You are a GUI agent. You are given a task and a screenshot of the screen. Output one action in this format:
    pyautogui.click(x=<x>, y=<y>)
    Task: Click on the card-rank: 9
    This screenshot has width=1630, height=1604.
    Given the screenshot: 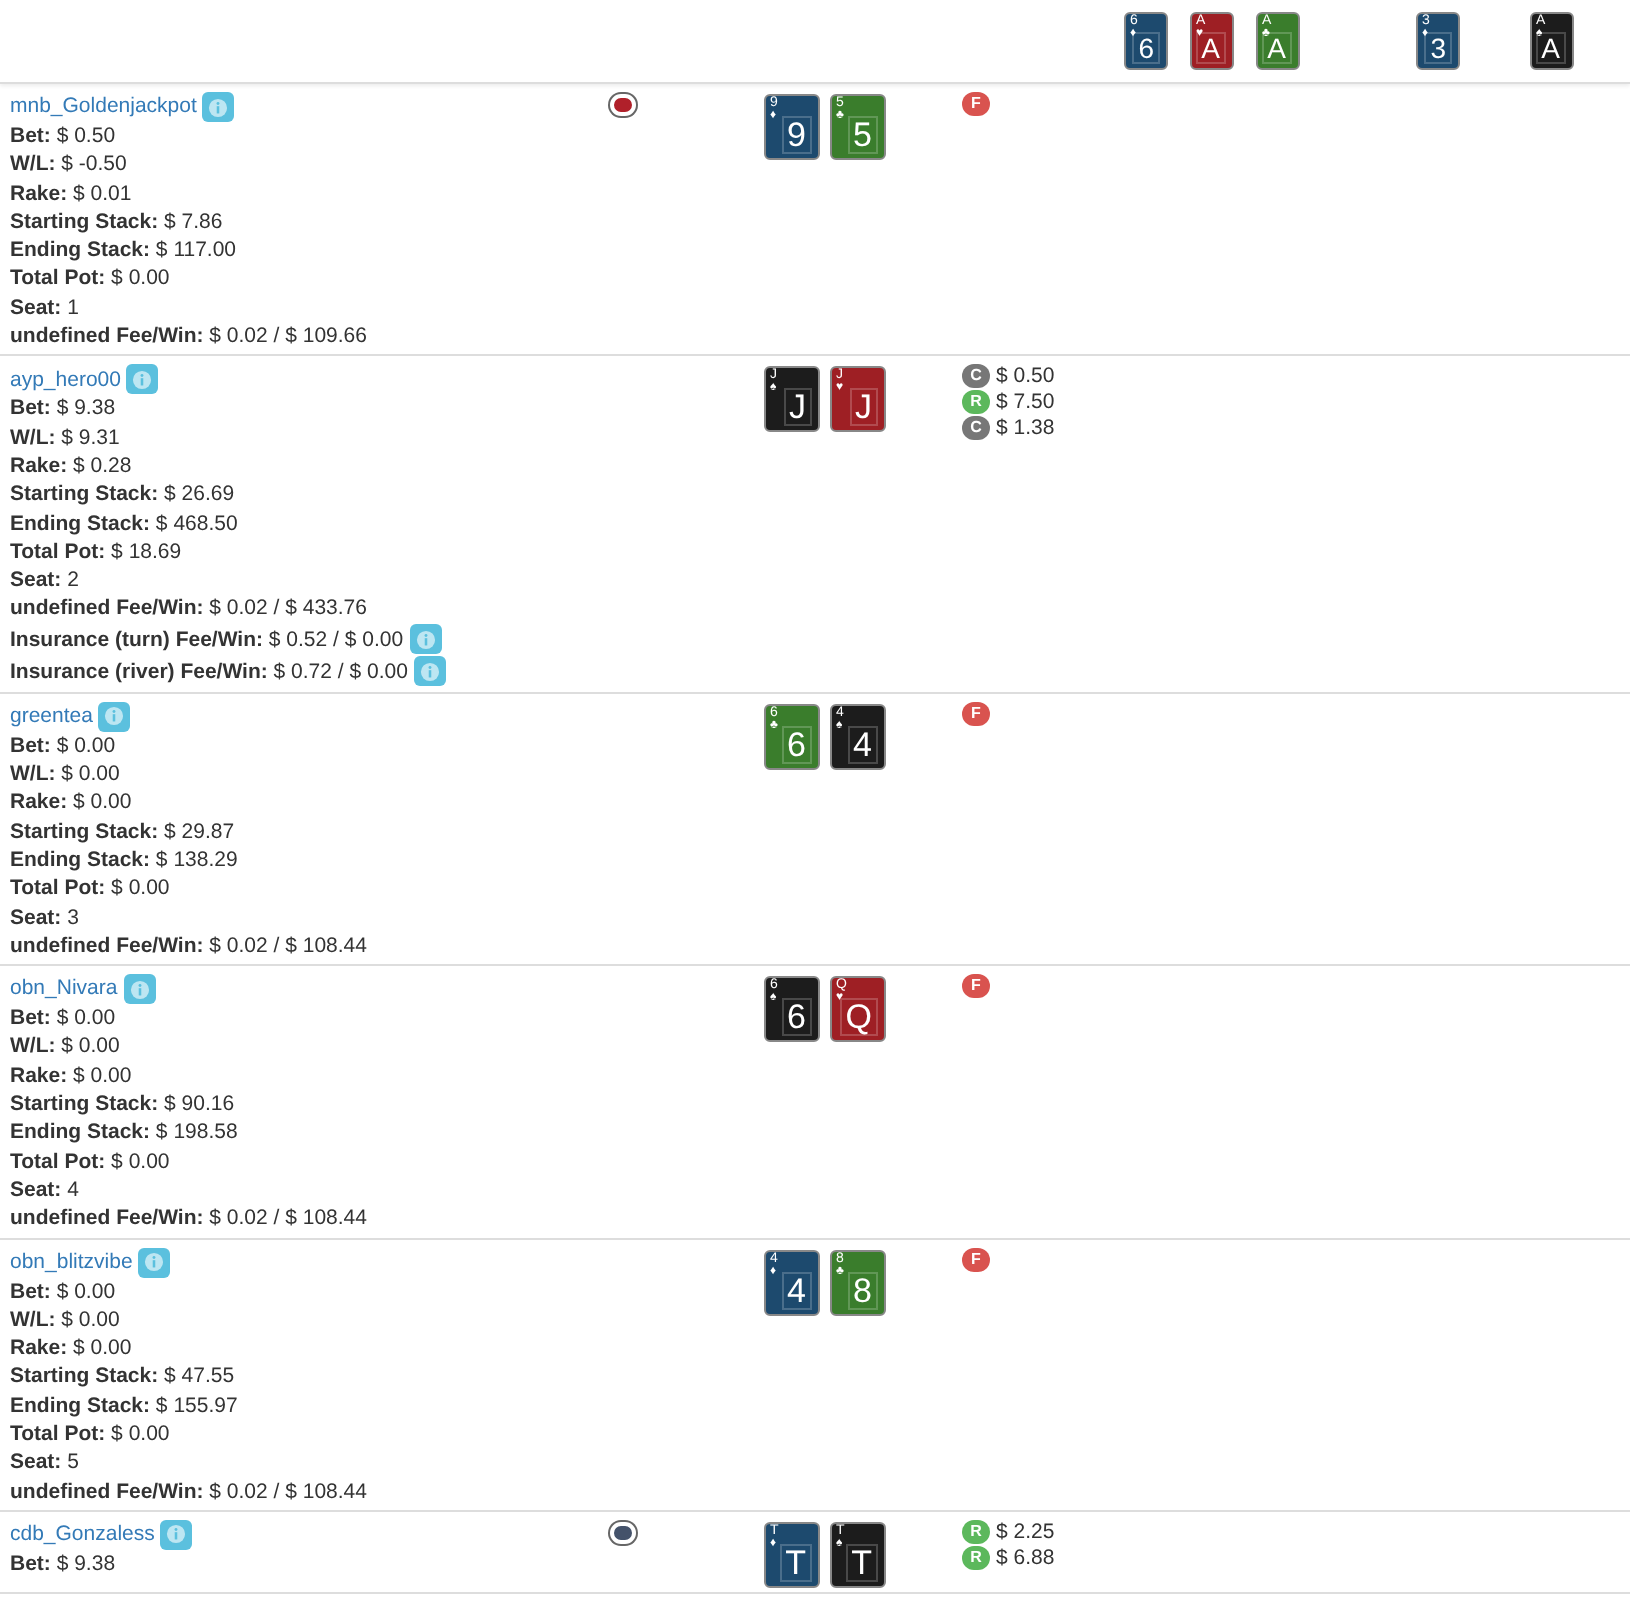 What is the action you would take?
    pyautogui.click(x=796, y=135)
    